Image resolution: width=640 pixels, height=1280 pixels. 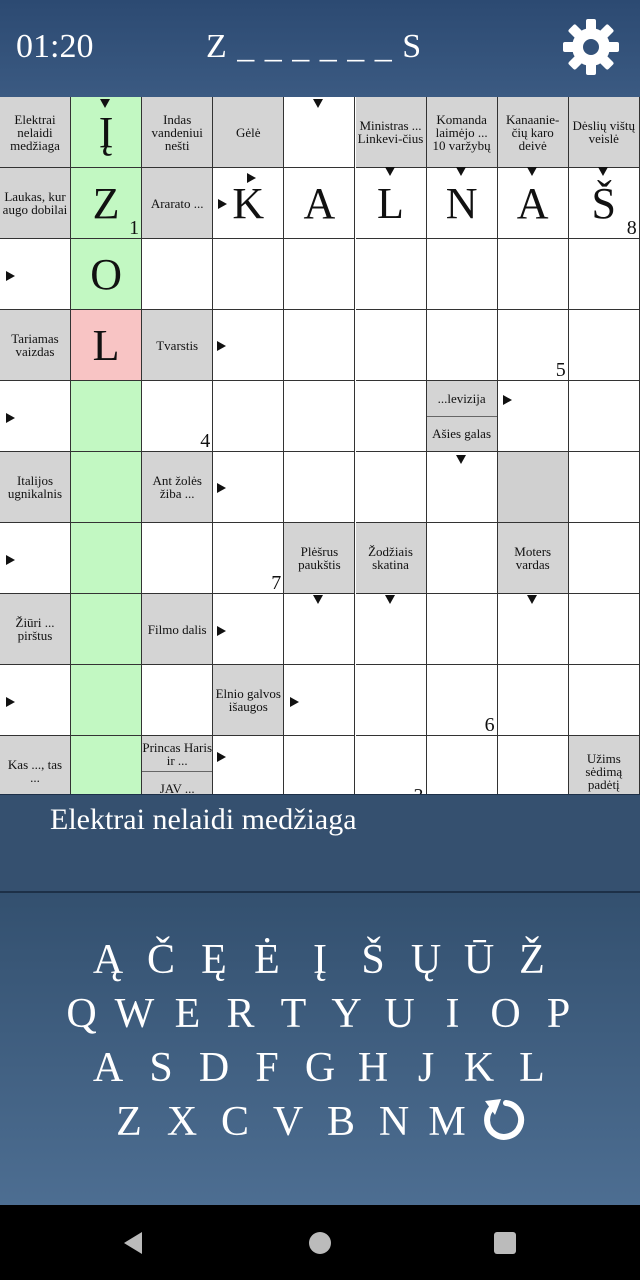 I want to click on key-C: C, so click(x=235, y=1122).